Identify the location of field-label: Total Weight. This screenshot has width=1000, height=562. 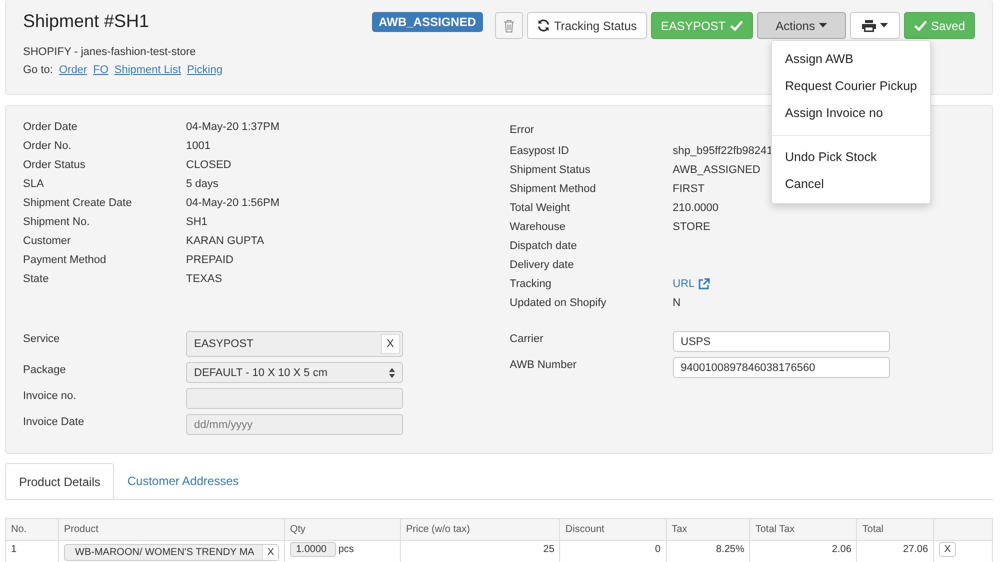
(540, 208).